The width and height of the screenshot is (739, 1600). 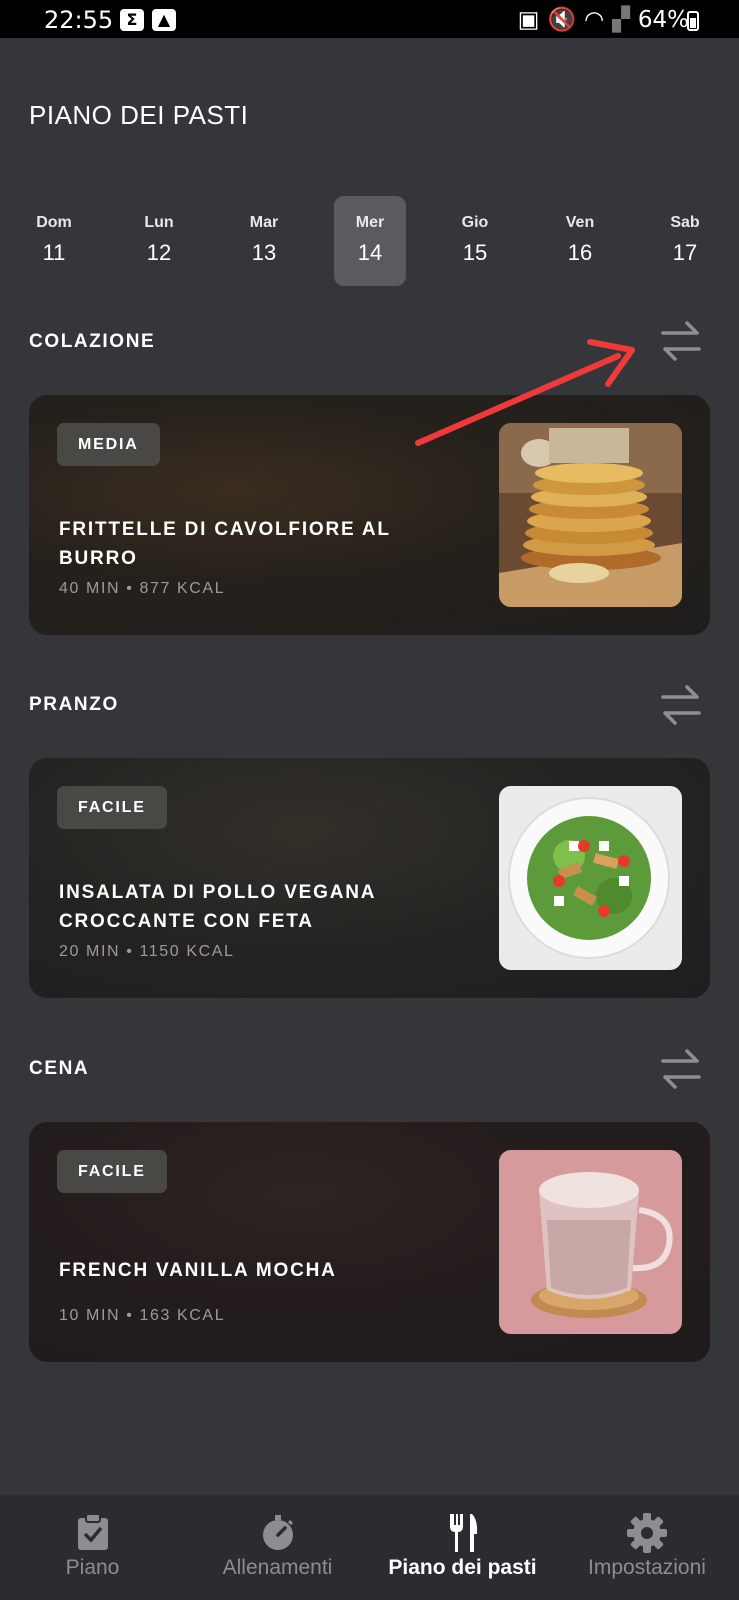 I want to click on nav-label: Piano, so click(x=92, y=1567).